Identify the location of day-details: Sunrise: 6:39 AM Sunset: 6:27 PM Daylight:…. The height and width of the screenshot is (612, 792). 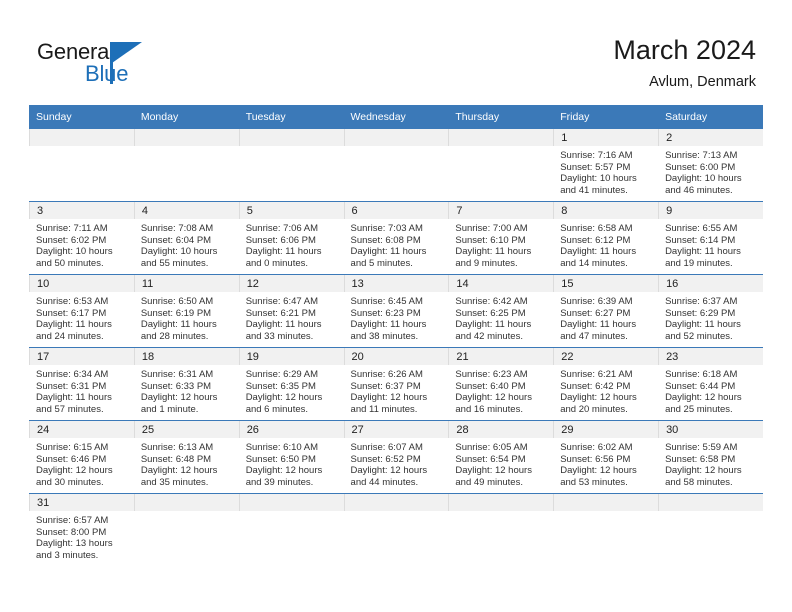
(605, 317).